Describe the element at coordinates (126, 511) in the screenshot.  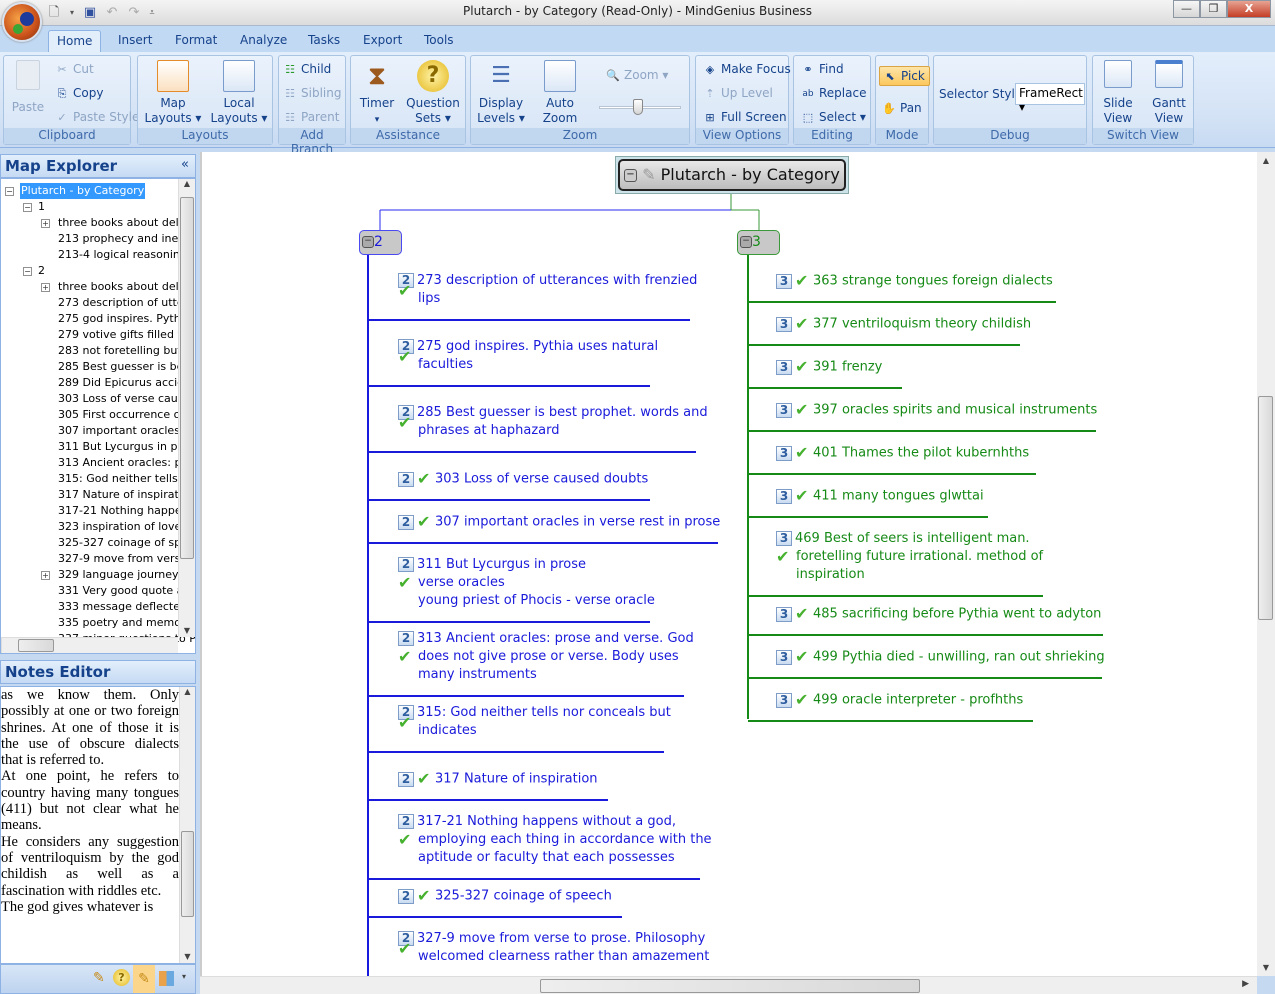
I see `tree-item: 317-21 Nothing happens` at that location.